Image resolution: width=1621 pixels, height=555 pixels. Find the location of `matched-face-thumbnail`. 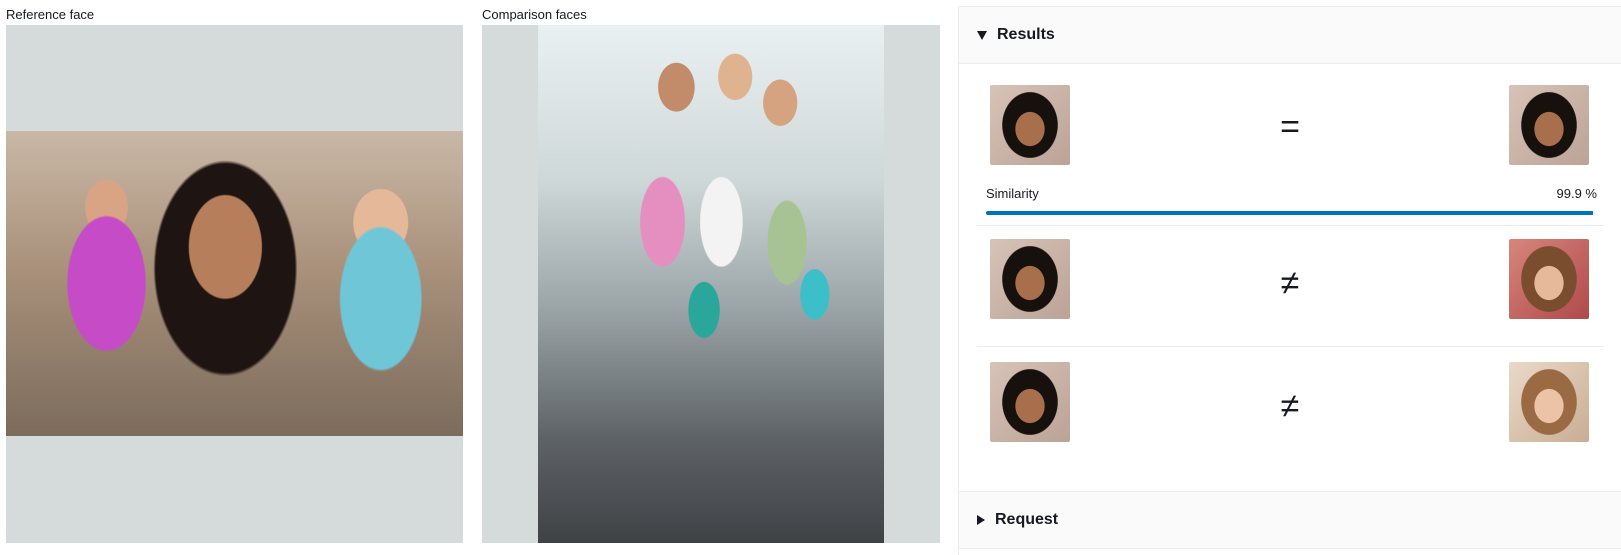

matched-face-thumbnail is located at coordinates (1549, 125).